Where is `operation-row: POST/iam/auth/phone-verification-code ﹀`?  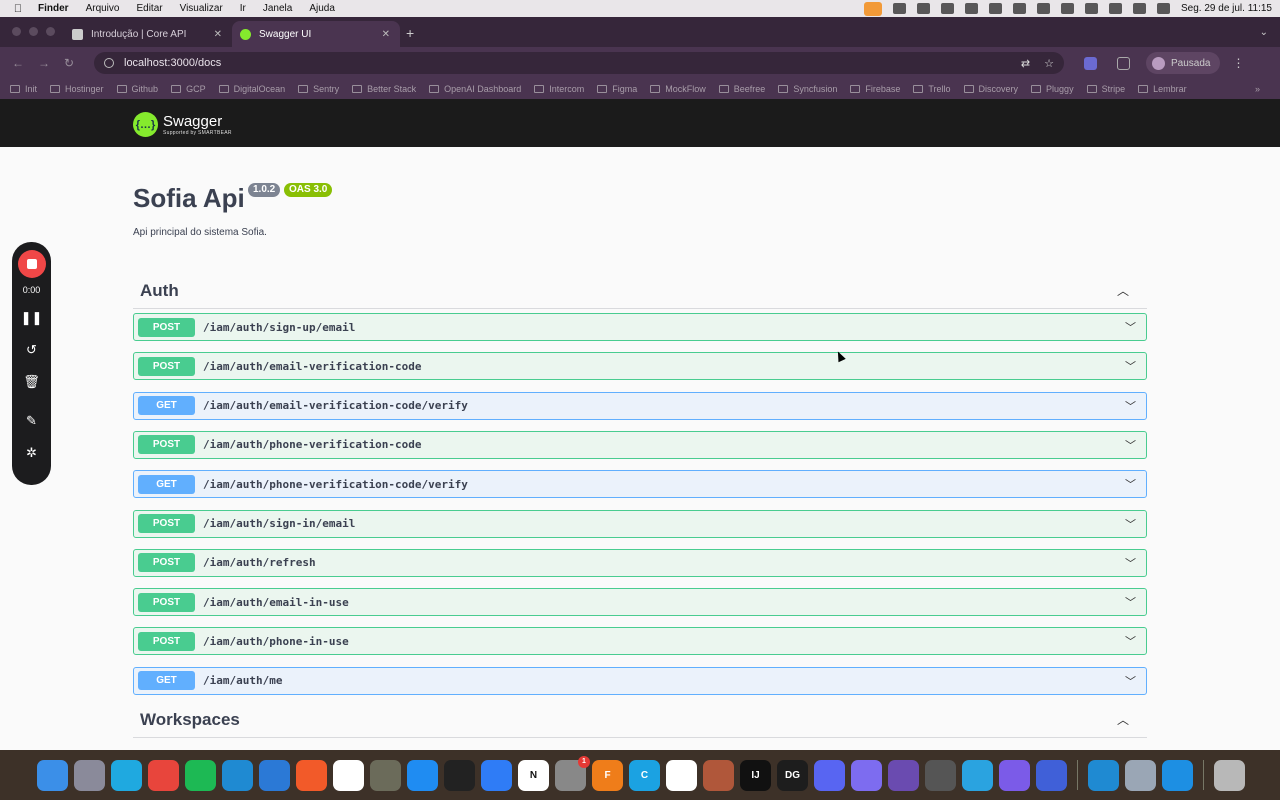 operation-row: POST/iam/auth/phone-verification-code ﹀ is located at coordinates (640, 444).